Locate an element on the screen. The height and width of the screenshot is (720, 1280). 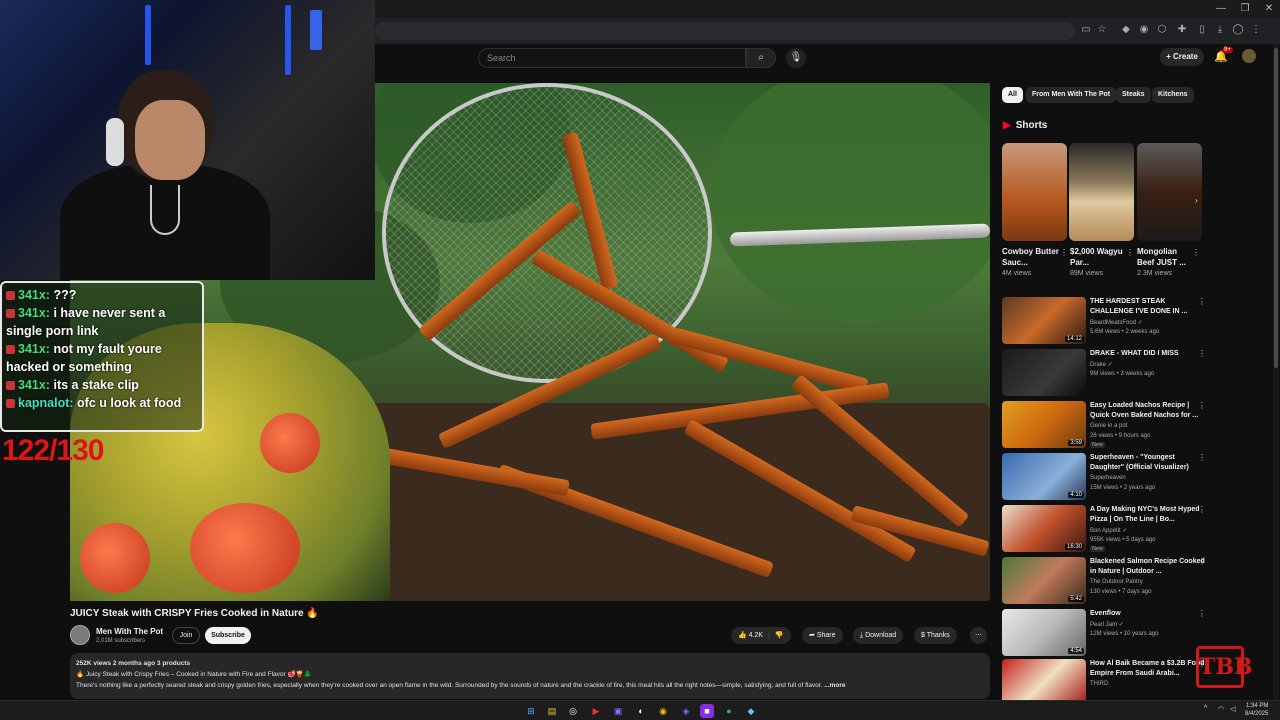
channel-avatar is located at coordinates (80, 635).